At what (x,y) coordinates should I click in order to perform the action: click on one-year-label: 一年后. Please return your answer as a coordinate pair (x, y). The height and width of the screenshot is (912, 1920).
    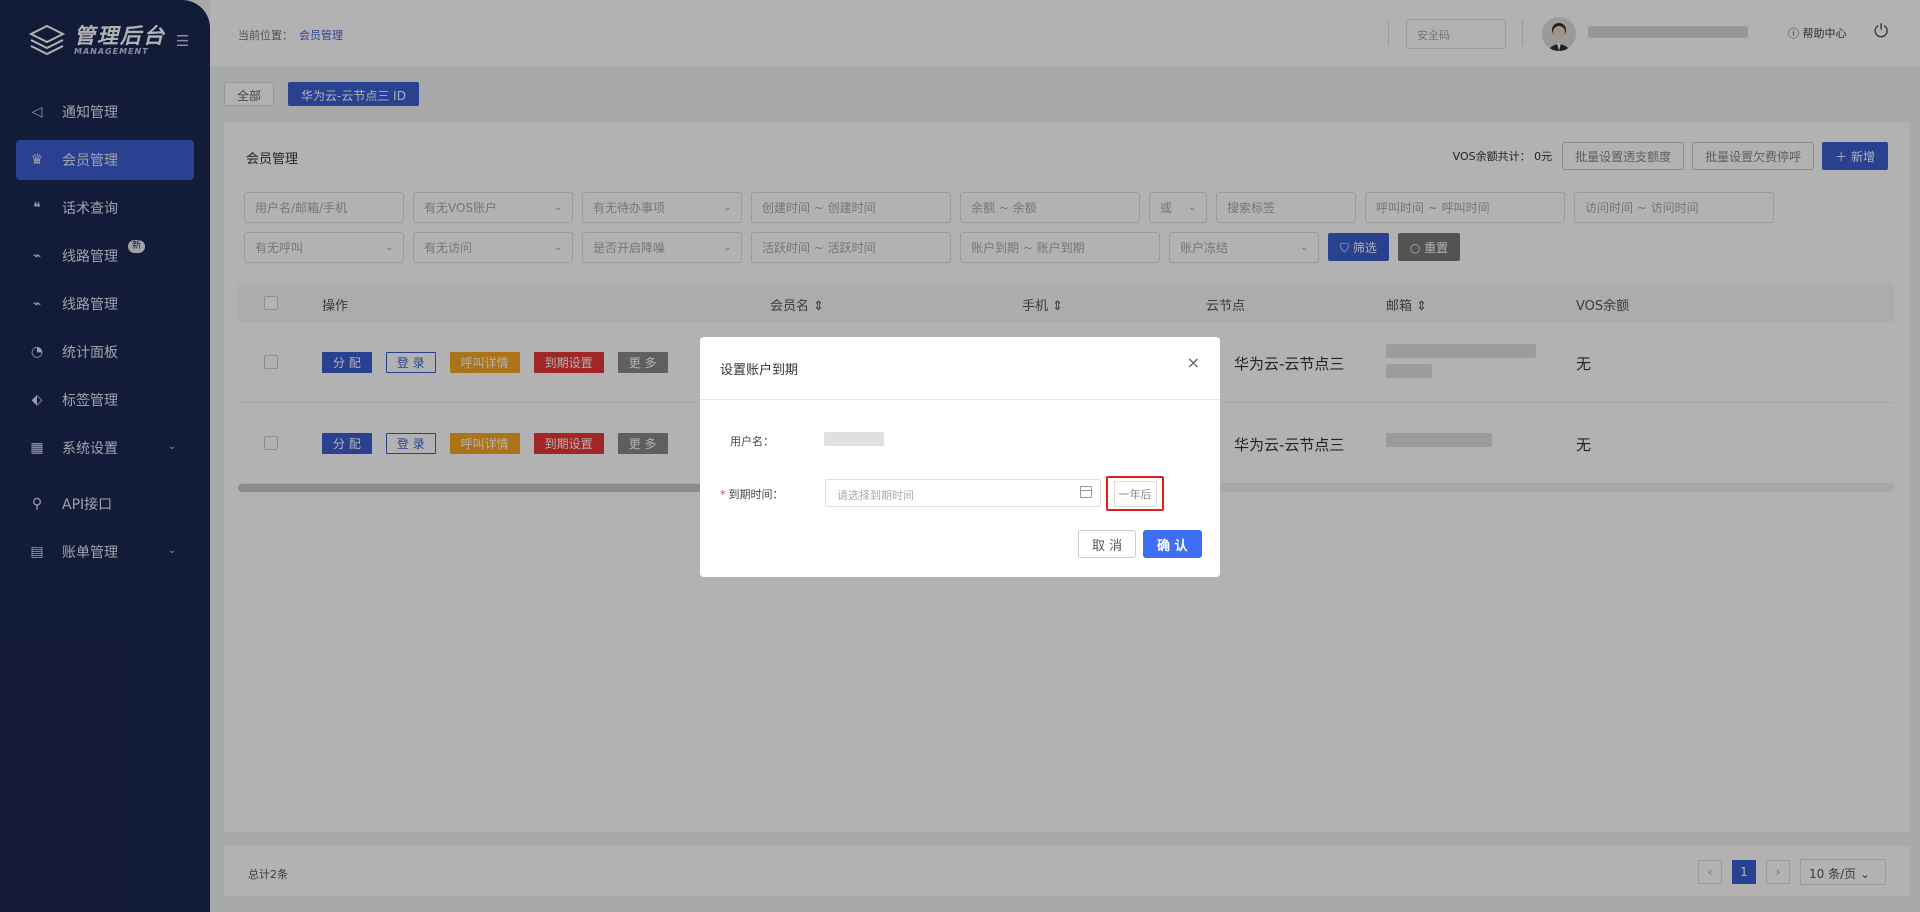
    Looking at the image, I should click on (1135, 493).